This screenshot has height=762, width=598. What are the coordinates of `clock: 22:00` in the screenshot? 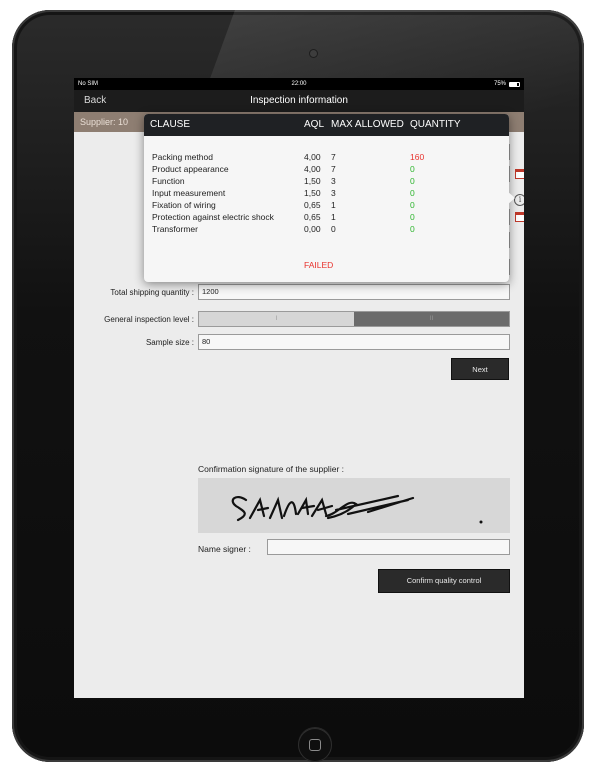 It's located at (299, 84).